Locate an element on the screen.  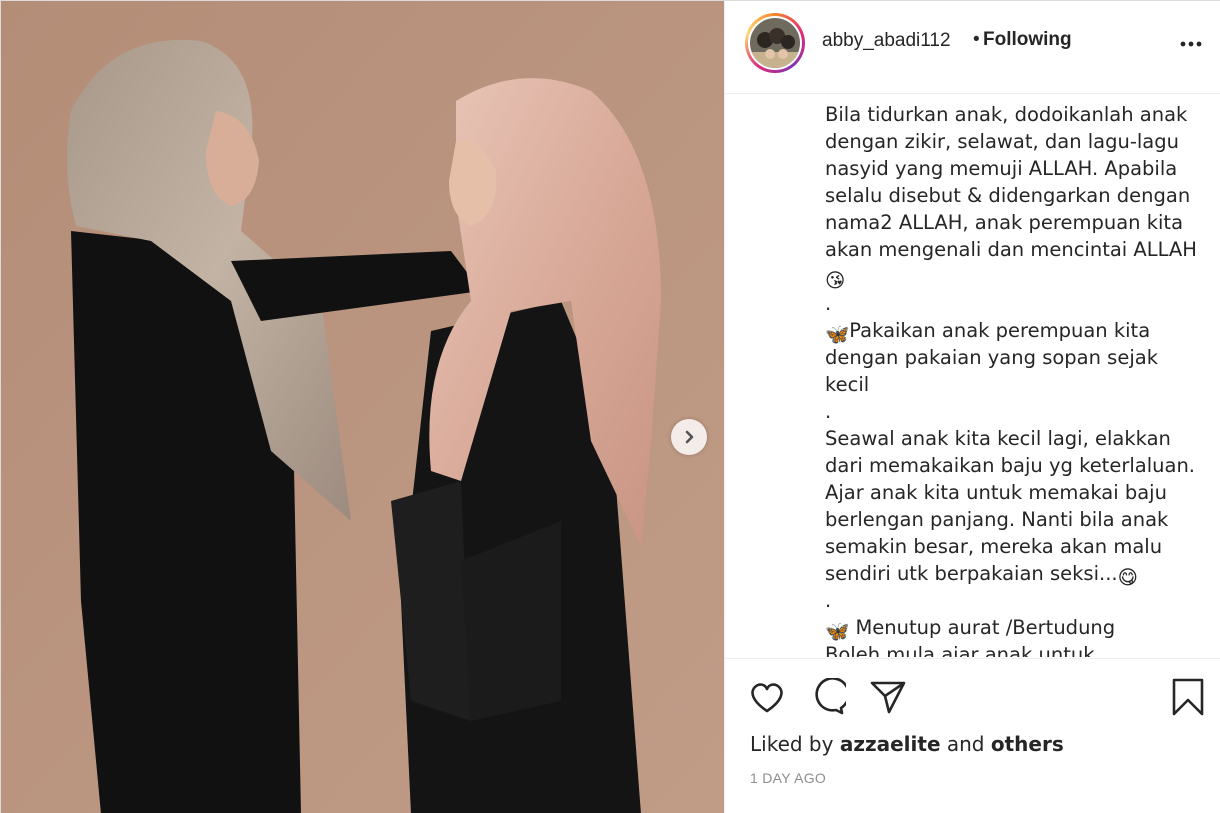
caption-line: 🦋Pakaikan anak perempuan kita is located at coordinates (1011, 331).